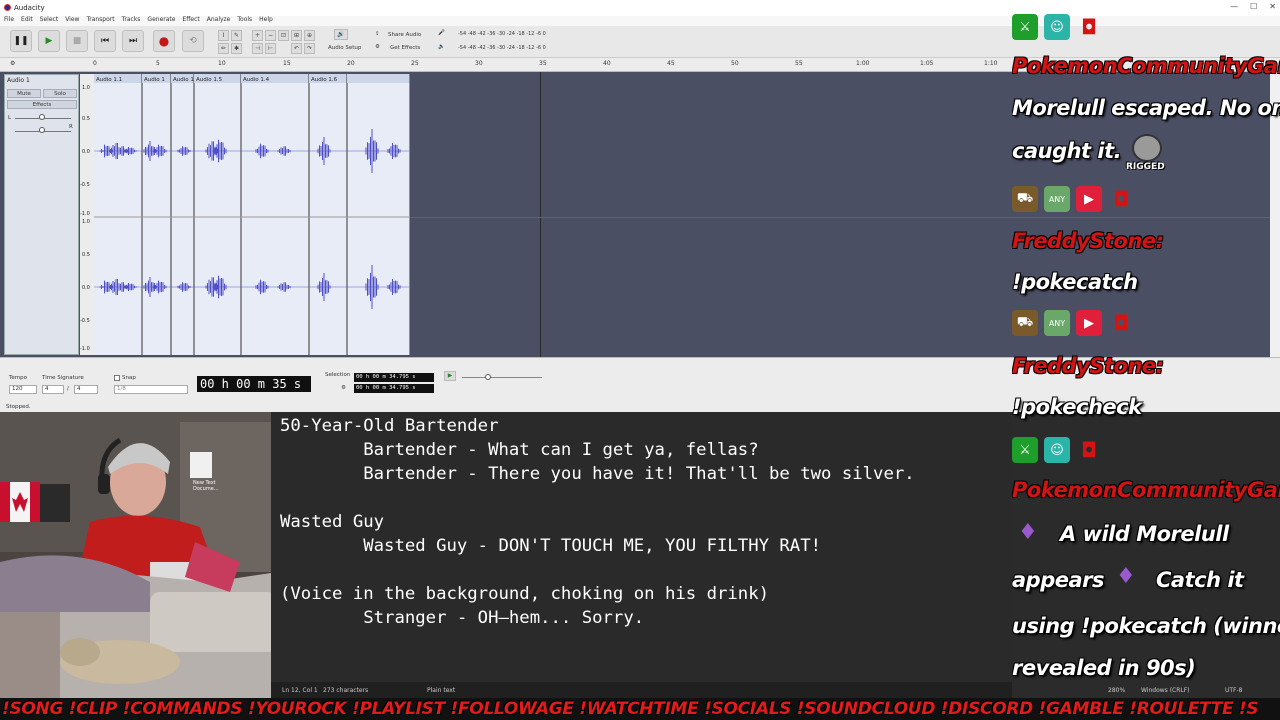 The height and width of the screenshot is (720, 1280). I want to click on time-sig-denominator: 4, so click(86, 389).